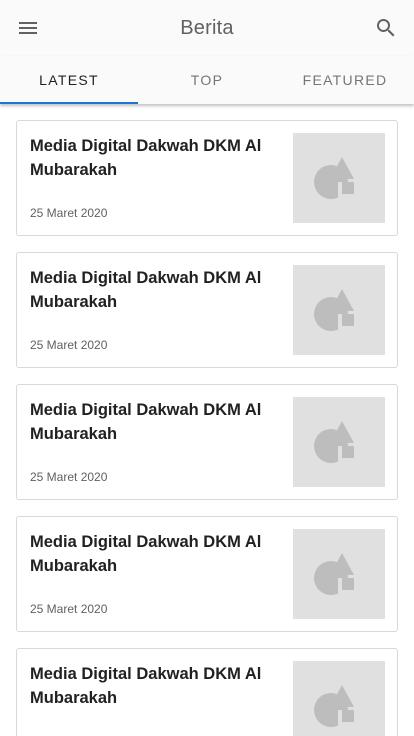 This screenshot has width=414, height=736. I want to click on tab-latest: LATEST, so click(69, 80).